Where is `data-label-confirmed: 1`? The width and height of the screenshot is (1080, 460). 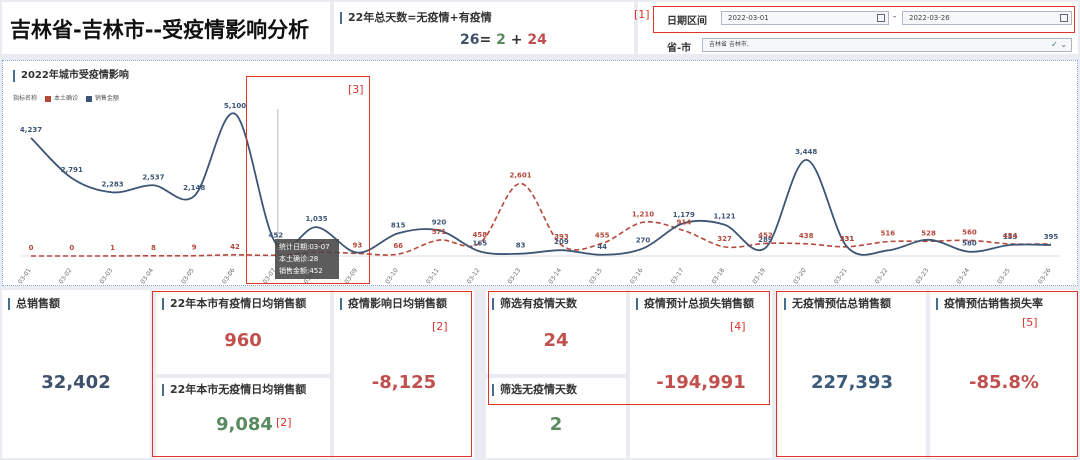 data-label-confirmed: 1 is located at coordinates (112, 248).